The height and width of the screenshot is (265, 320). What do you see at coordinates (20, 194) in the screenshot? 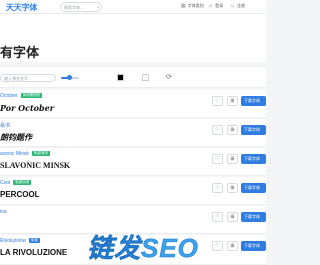
I see `font-sample: PERCOOL` at bounding box center [20, 194].